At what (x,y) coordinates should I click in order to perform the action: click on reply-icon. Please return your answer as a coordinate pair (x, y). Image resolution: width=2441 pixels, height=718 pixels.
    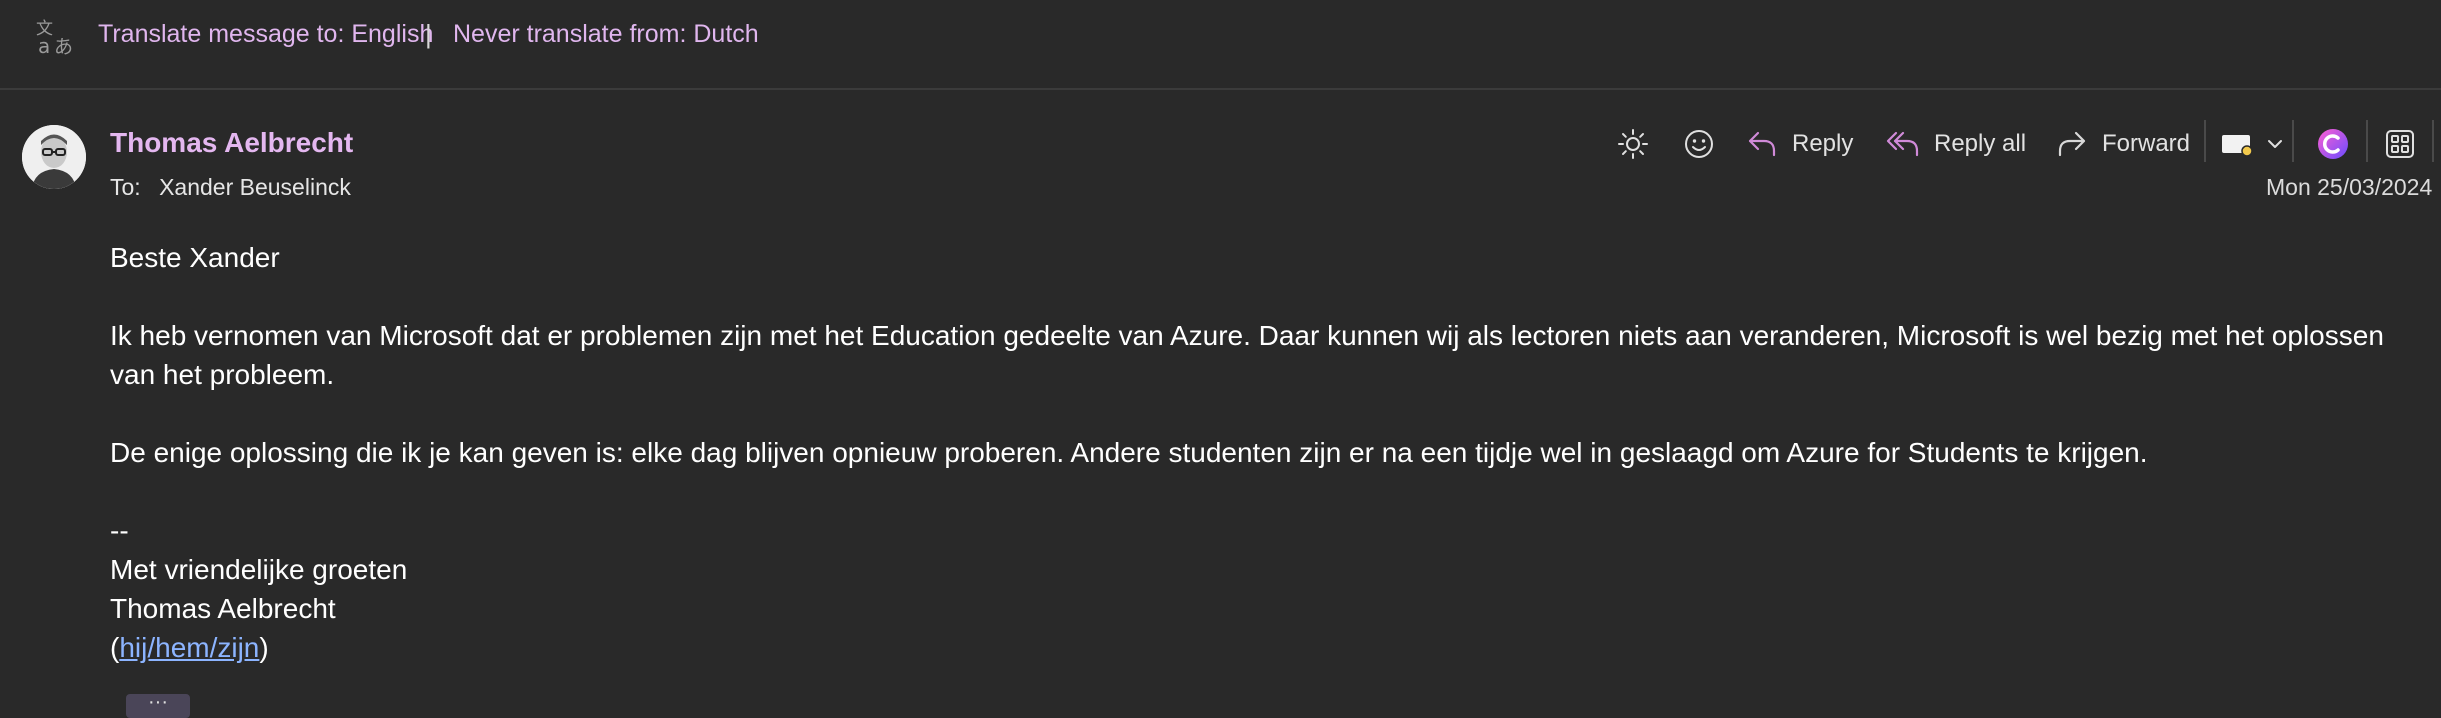
    Looking at the image, I should click on (1762, 144).